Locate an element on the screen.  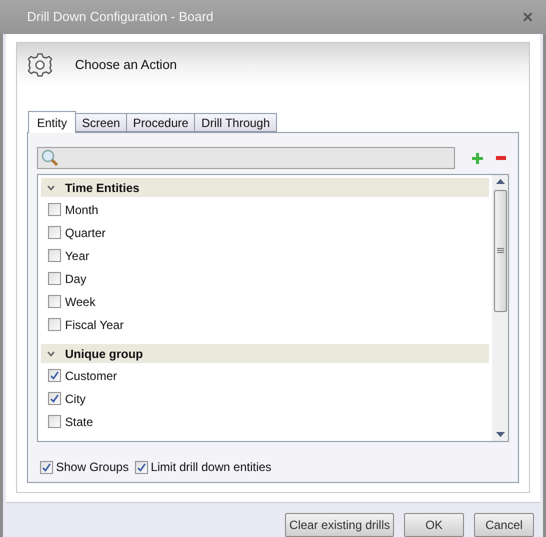
checkbox-label: Fiscal Year is located at coordinates (94, 325).